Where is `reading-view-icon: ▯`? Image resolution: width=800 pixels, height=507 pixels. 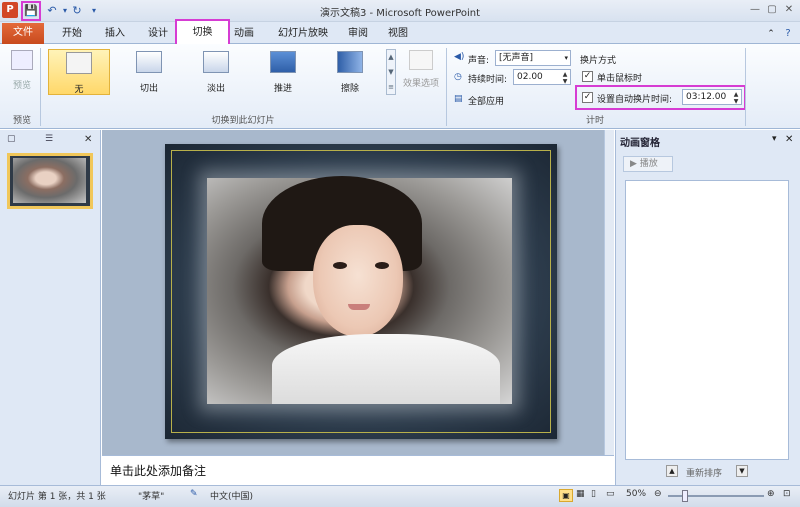
reading-view-icon: ▯ is located at coordinates (593, 494).